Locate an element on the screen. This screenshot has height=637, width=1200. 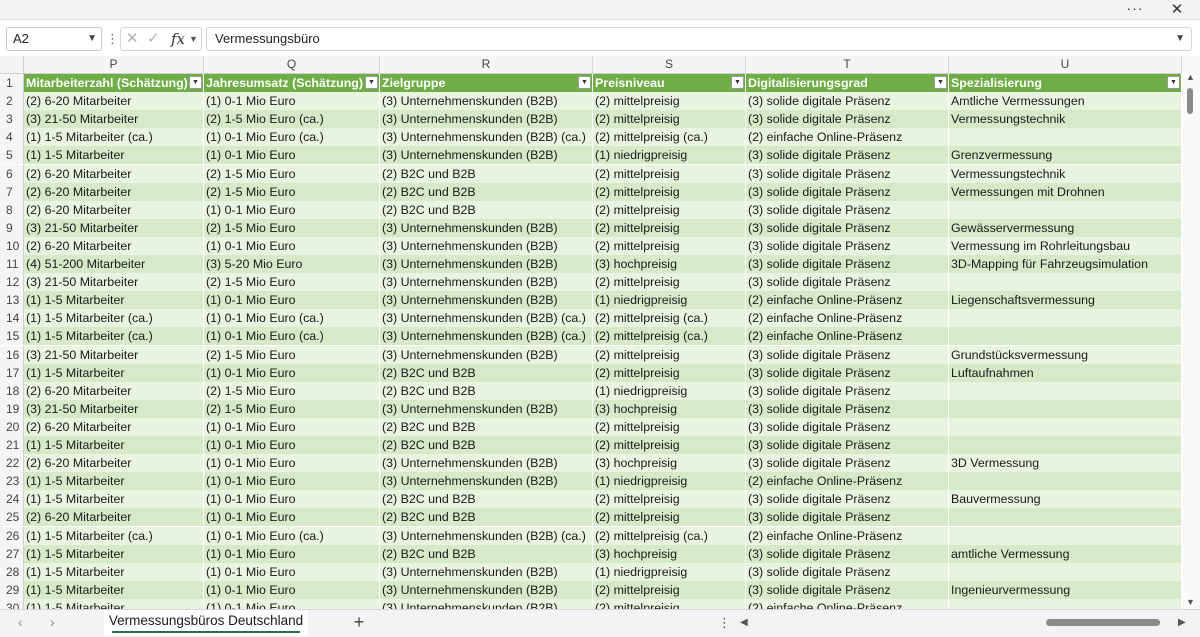
formula-input: Vermessungsbüro ▼ is located at coordinates (699, 39).